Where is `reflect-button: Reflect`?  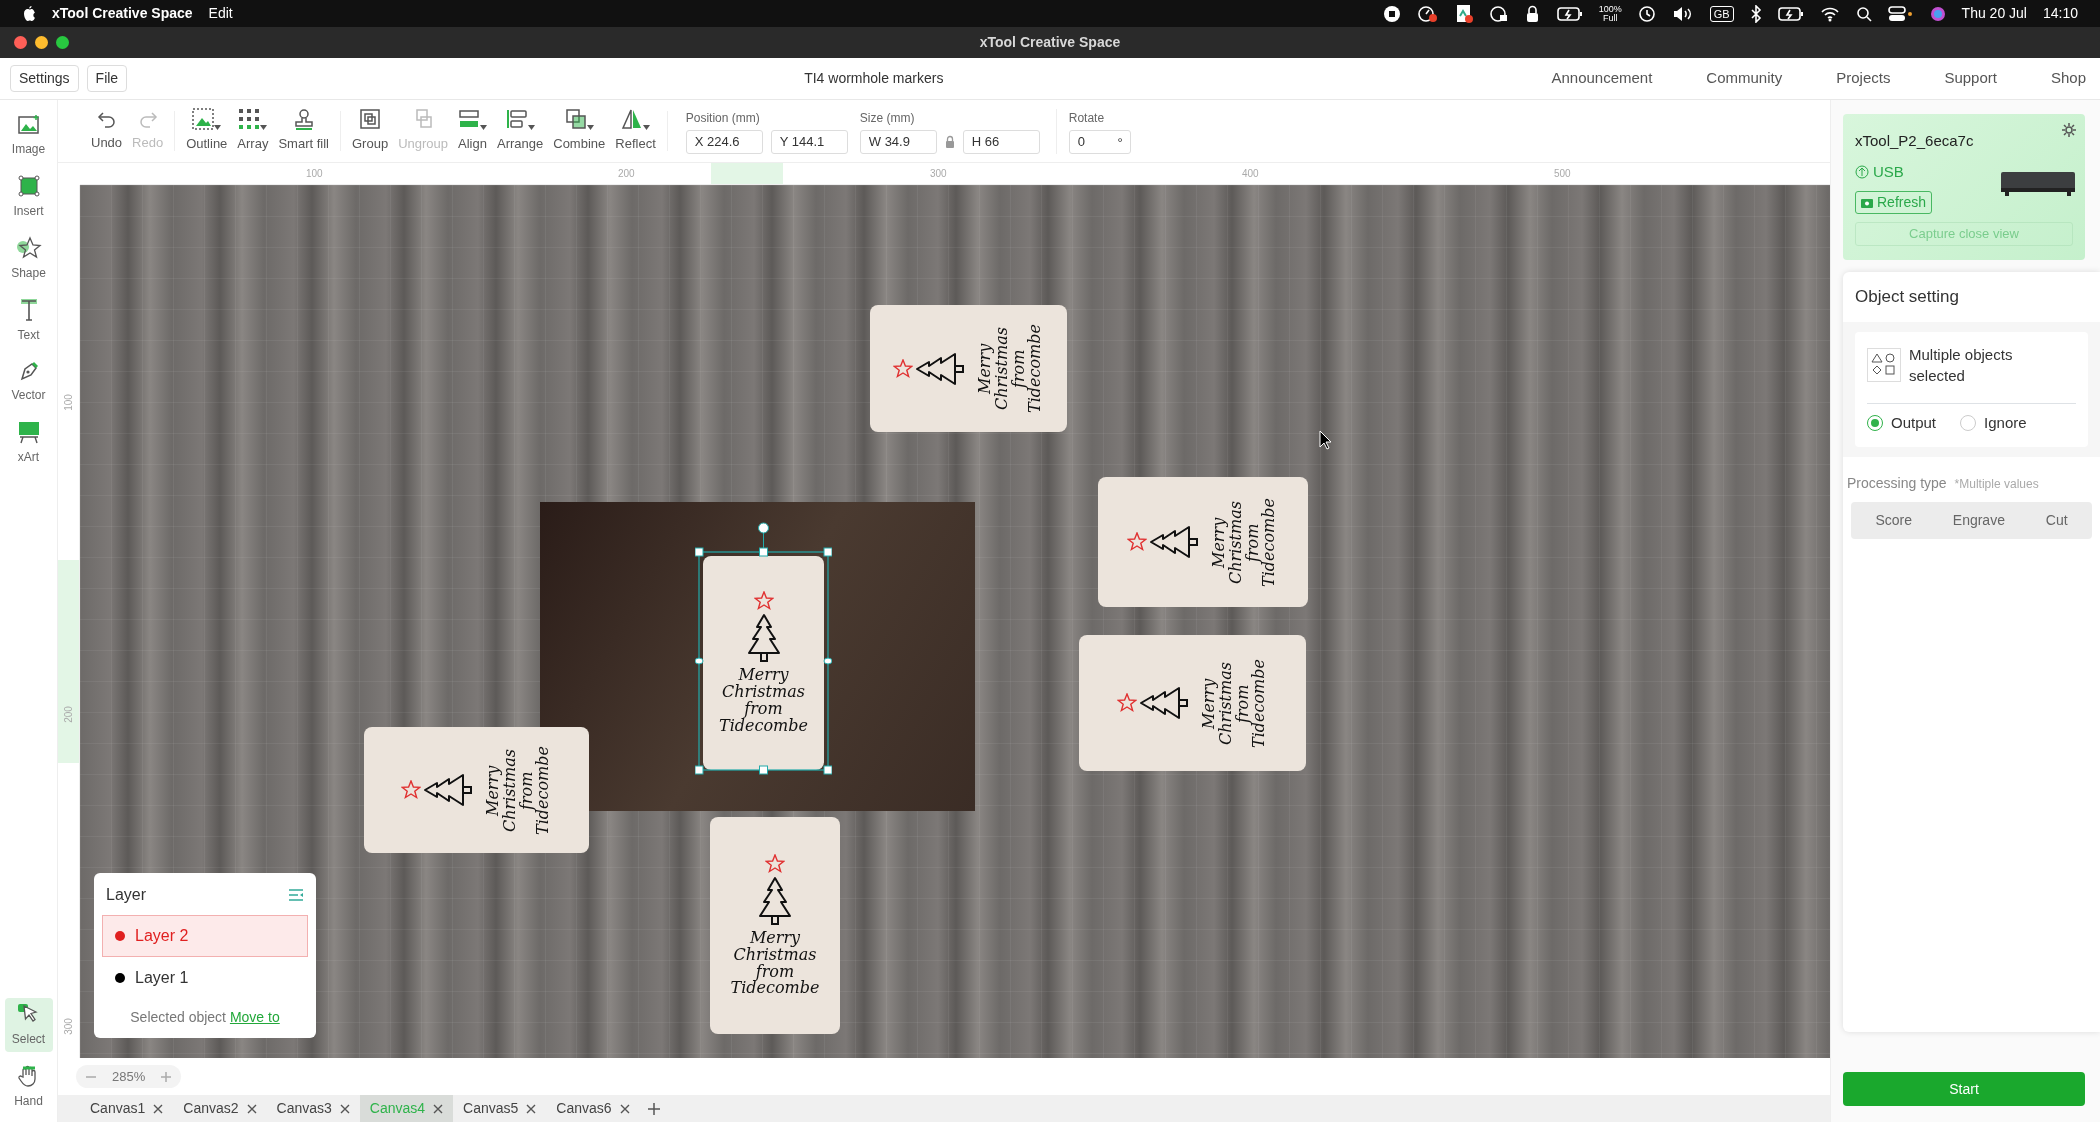 reflect-button: Reflect is located at coordinates (635, 131).